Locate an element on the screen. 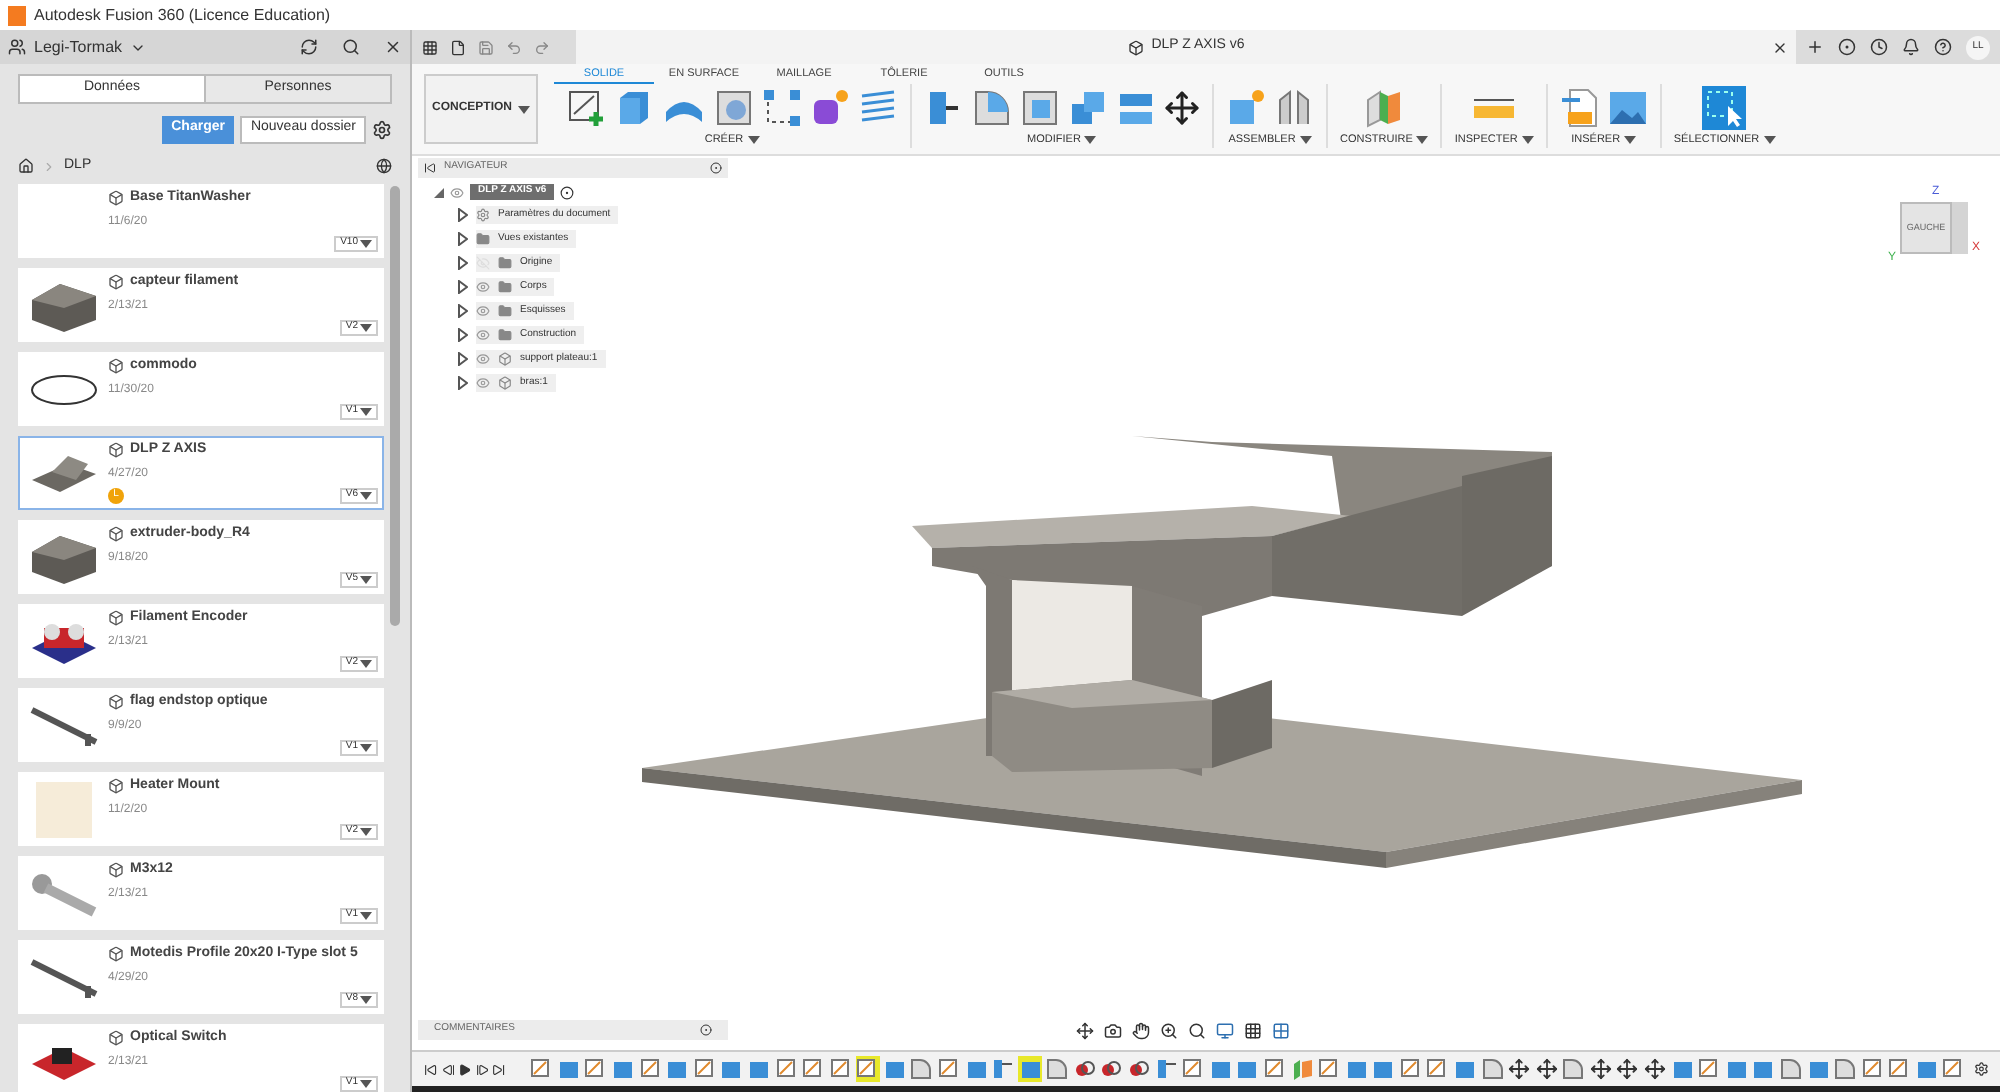 This screenshot has height=1092, width=2000. plane-feature-icon is located at coordinates (1302, 1069).